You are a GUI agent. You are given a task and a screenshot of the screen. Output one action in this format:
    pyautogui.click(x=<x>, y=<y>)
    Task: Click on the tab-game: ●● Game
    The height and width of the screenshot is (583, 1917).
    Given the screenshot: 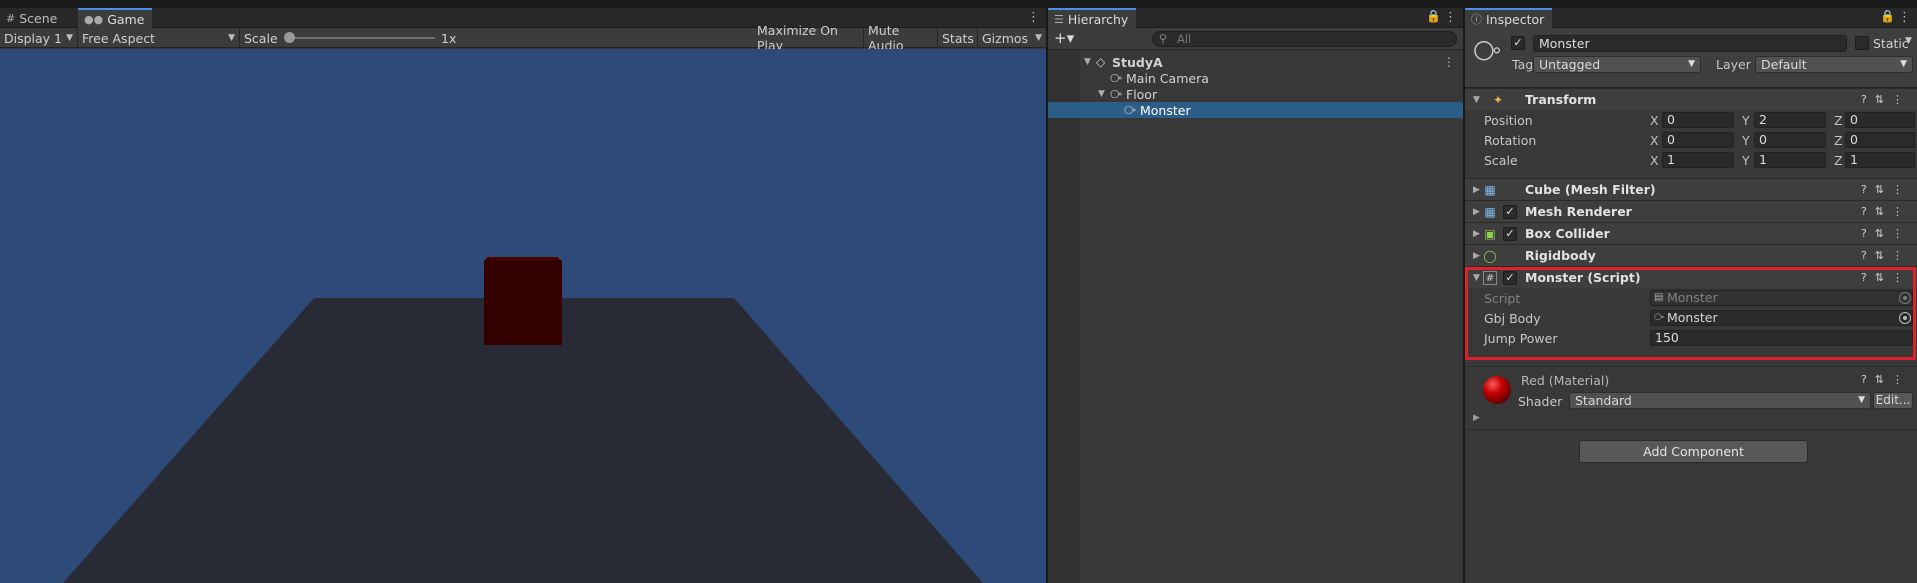 What is the action you would take?
    pyautogui.click(x=115, y=18)
    